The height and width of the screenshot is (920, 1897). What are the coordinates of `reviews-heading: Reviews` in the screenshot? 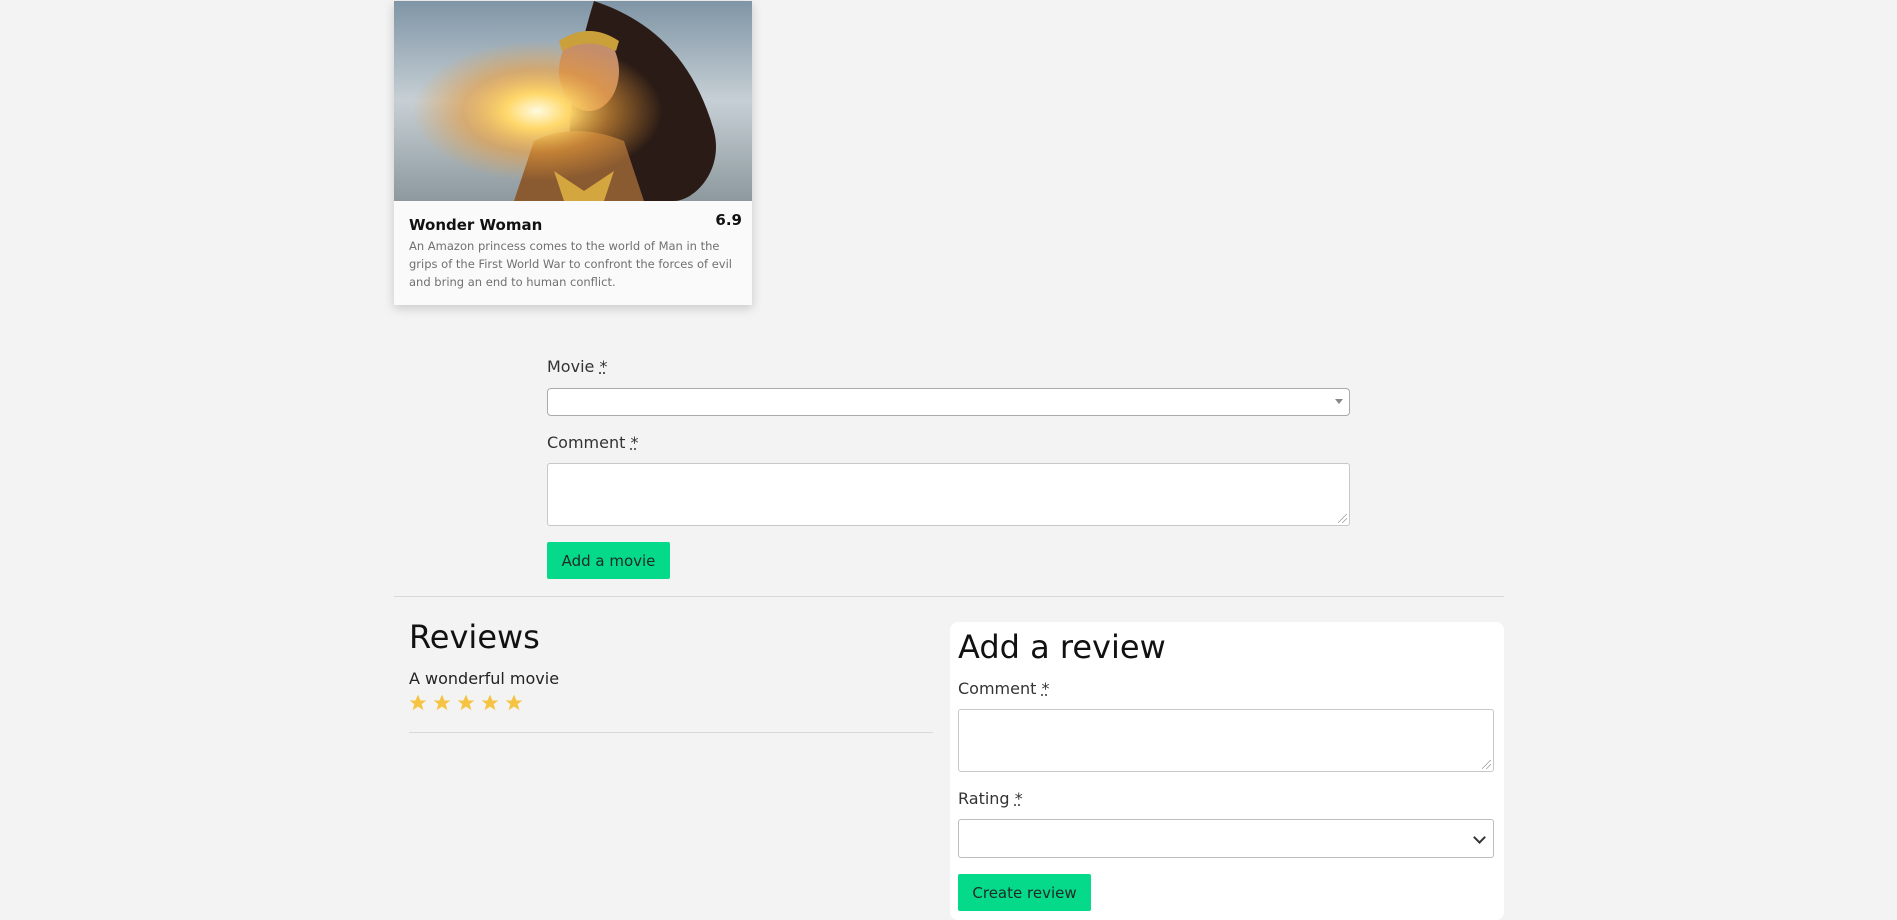 It's located at (474, 637).